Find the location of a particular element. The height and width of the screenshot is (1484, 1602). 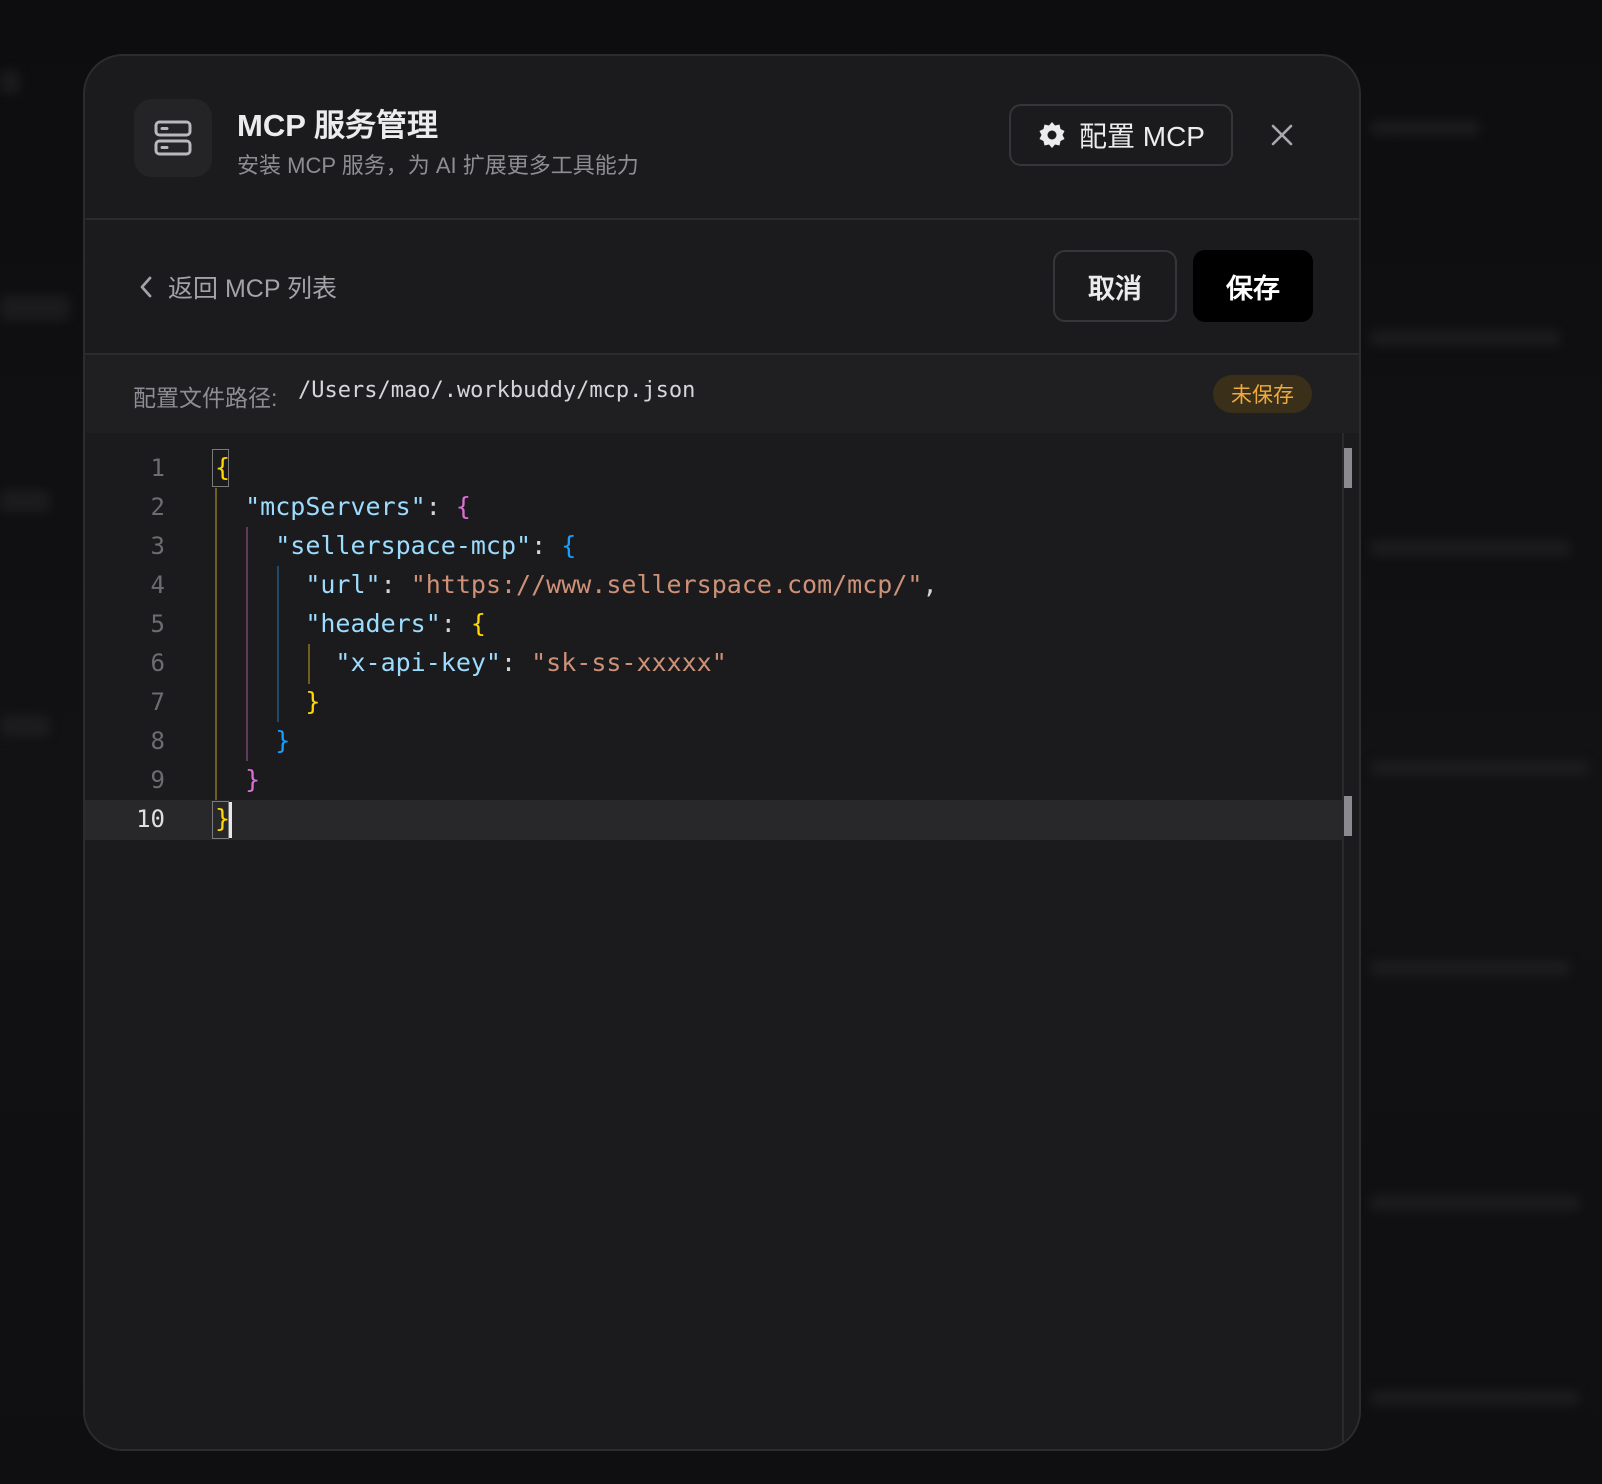

json-key: "x-api-key" is located at coordinates (418, 662).